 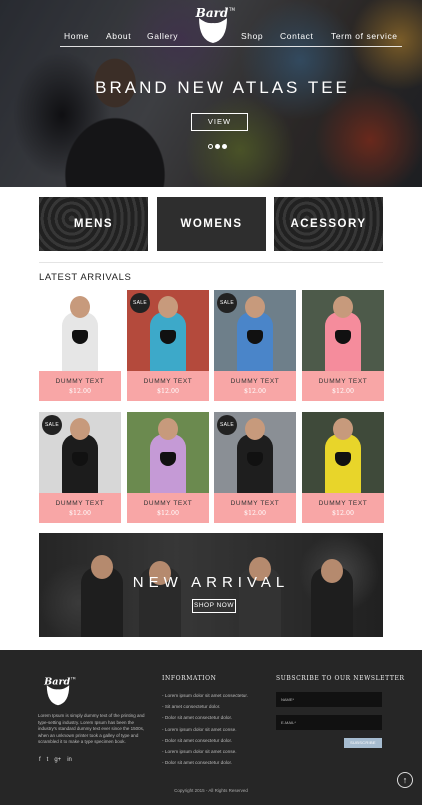 I want to click on category-accessory-label: ACESSORY, so click(x=328, y=224).